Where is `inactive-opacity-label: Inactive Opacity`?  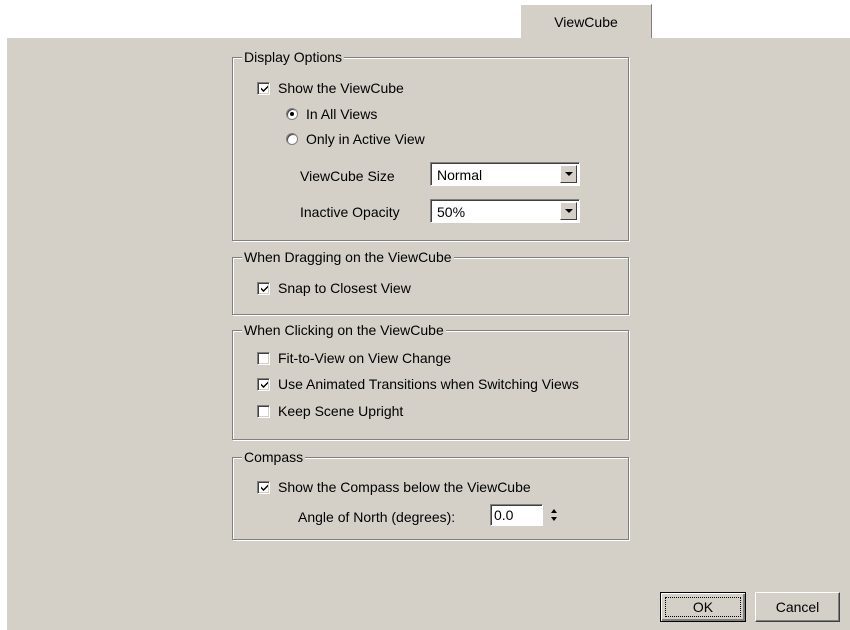
inactive-opacity-label: Inactive Opacity is located at coordinates (350, 212).